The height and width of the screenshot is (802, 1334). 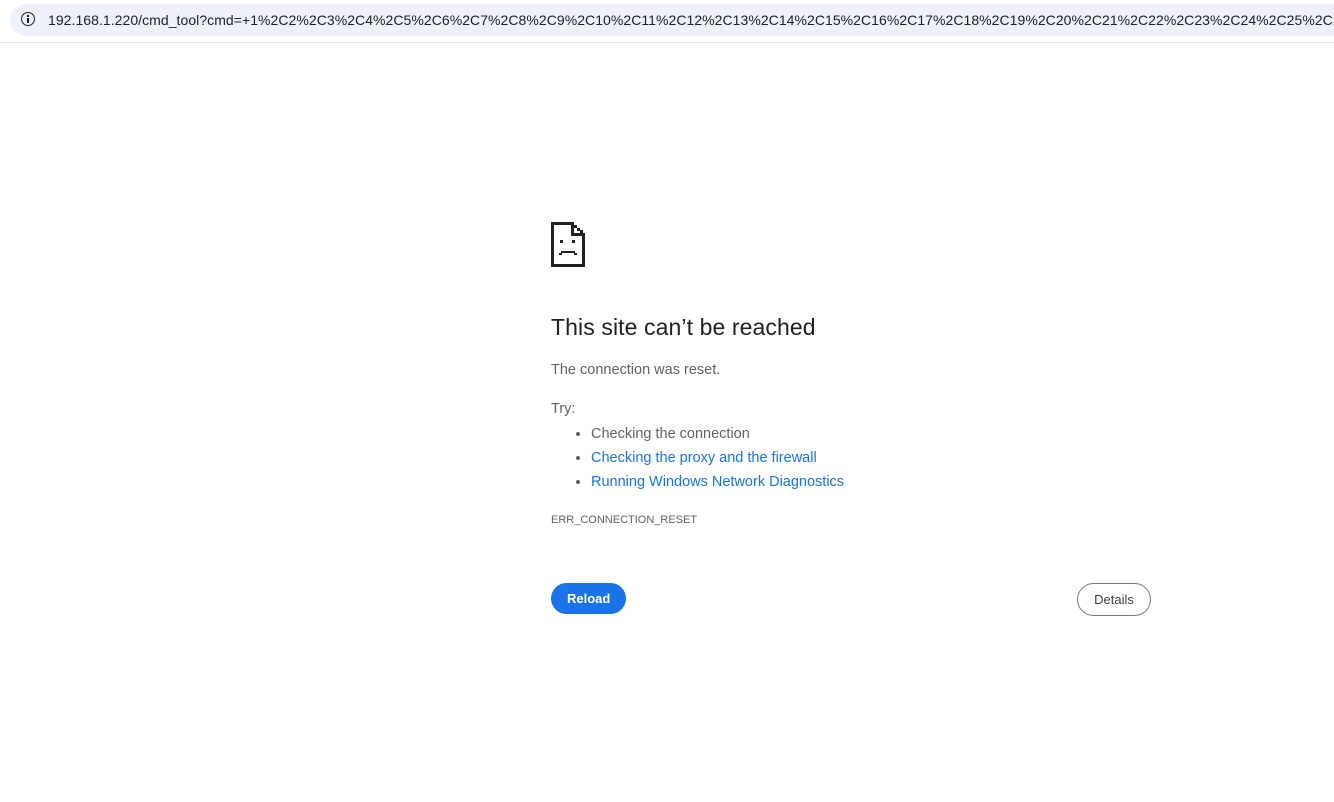 I want to click on suggestion-item: Running Windows Network Diagnostics, so click(x=717, y=482).